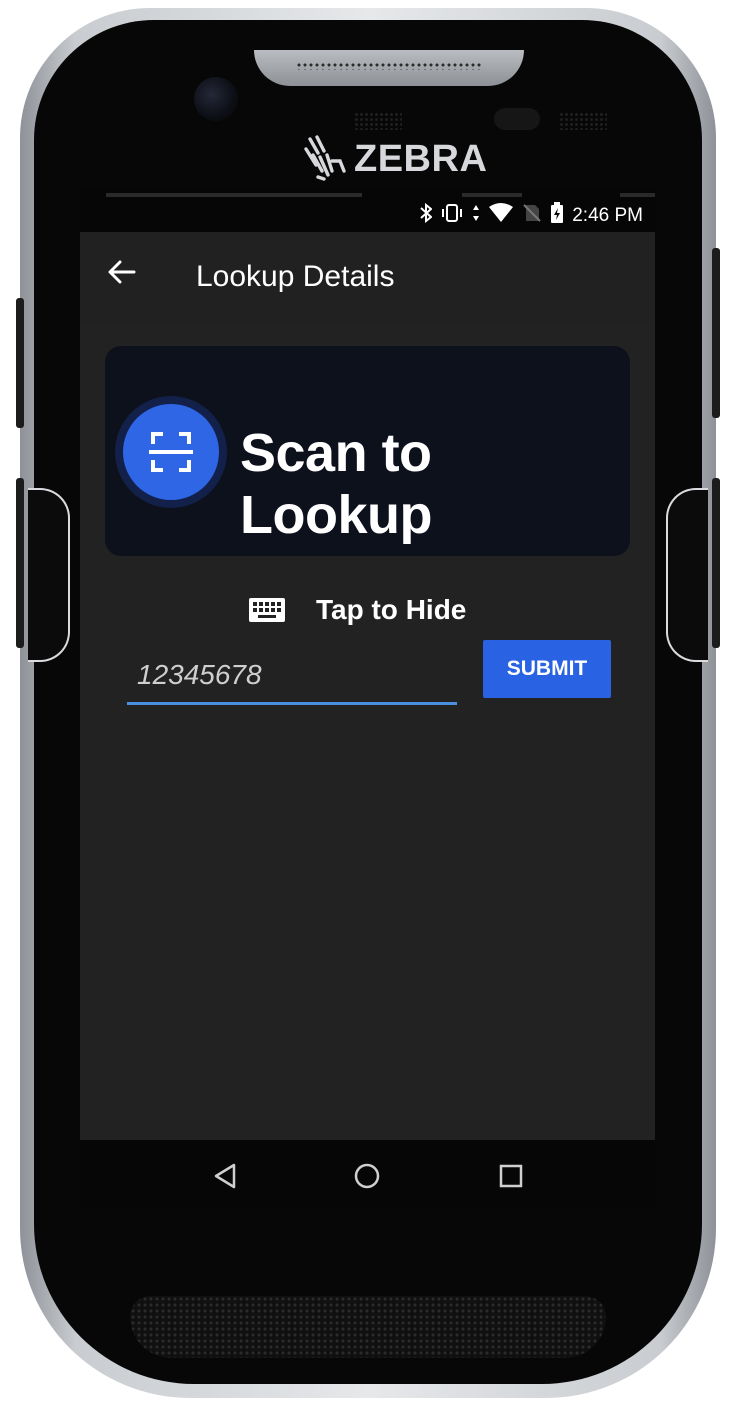 The image size is (736, 1404). I want to click on app-bar: Lookup Details, so click(367, 277).